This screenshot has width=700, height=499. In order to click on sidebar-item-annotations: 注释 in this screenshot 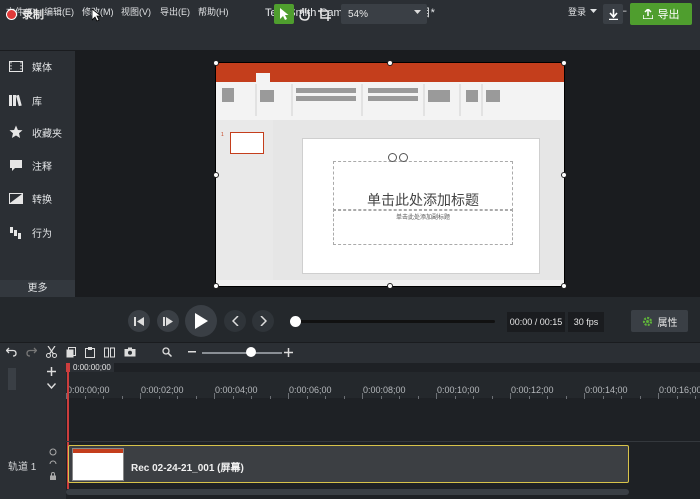, I will do `click(37, 165)`.